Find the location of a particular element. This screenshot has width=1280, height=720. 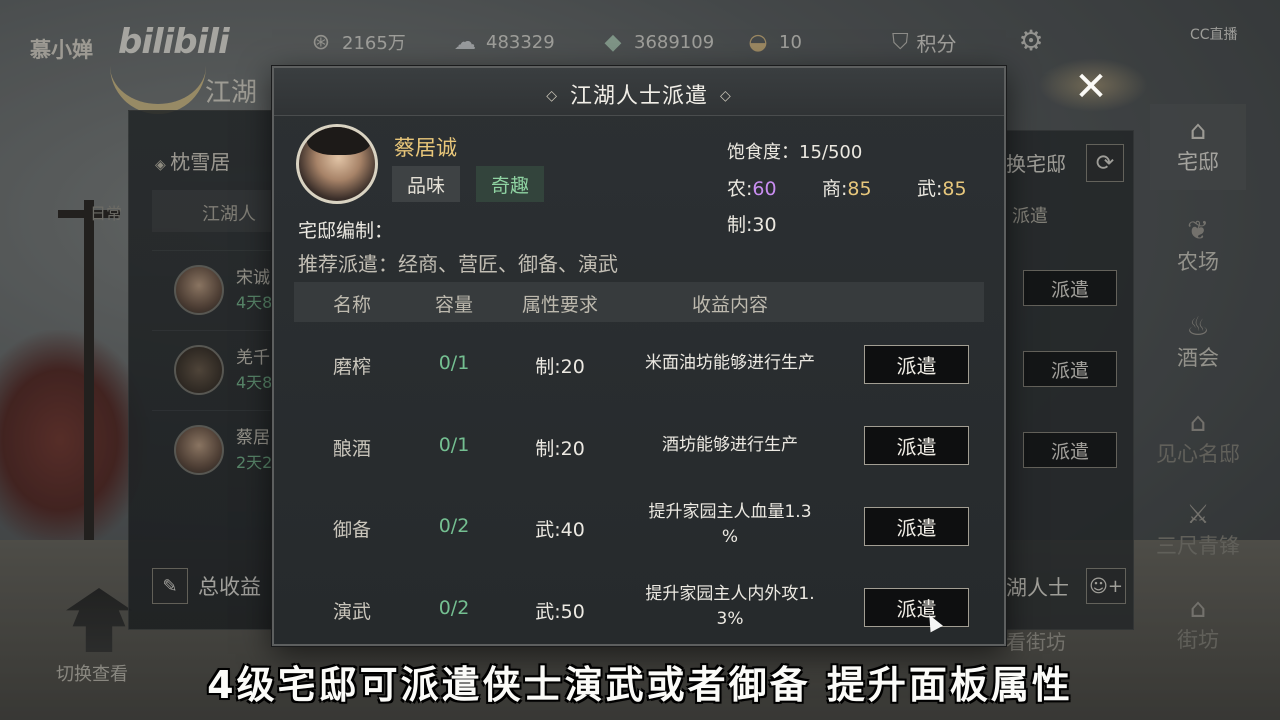

column-header-requirement: 属性要求 is located at coordinates (559, 305).